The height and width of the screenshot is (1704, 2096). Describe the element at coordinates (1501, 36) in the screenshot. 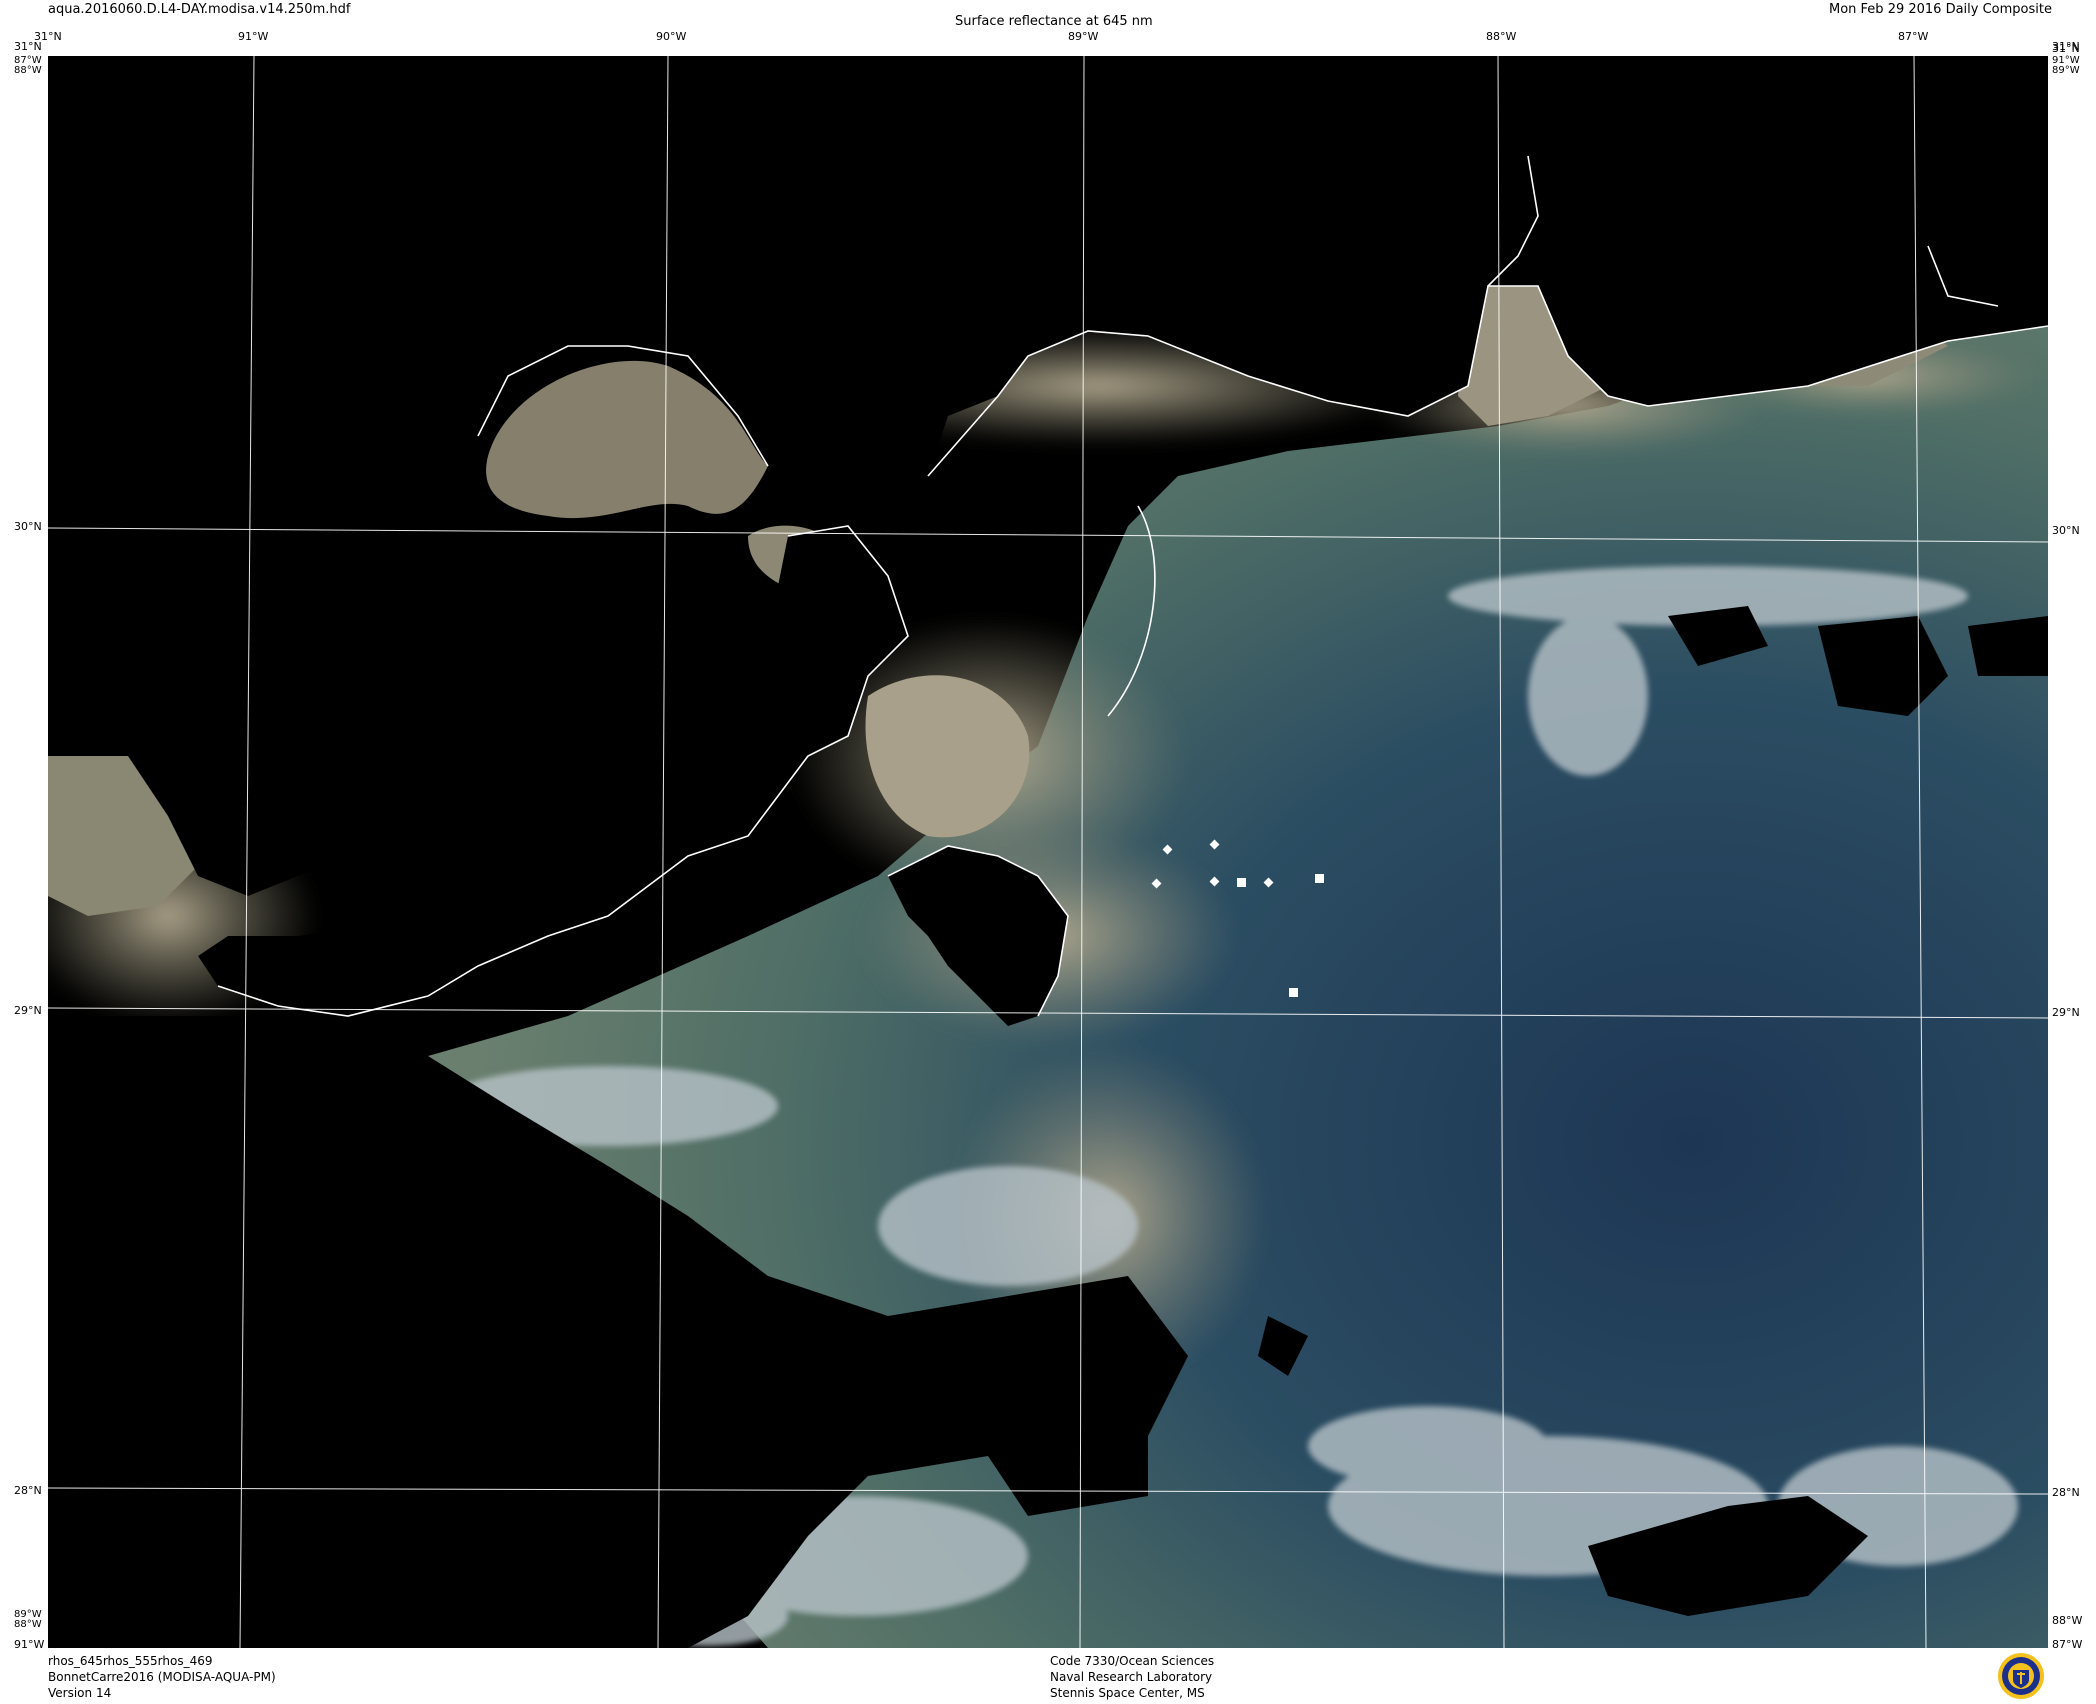

I see `top-lon-88: 88°W` at that location.